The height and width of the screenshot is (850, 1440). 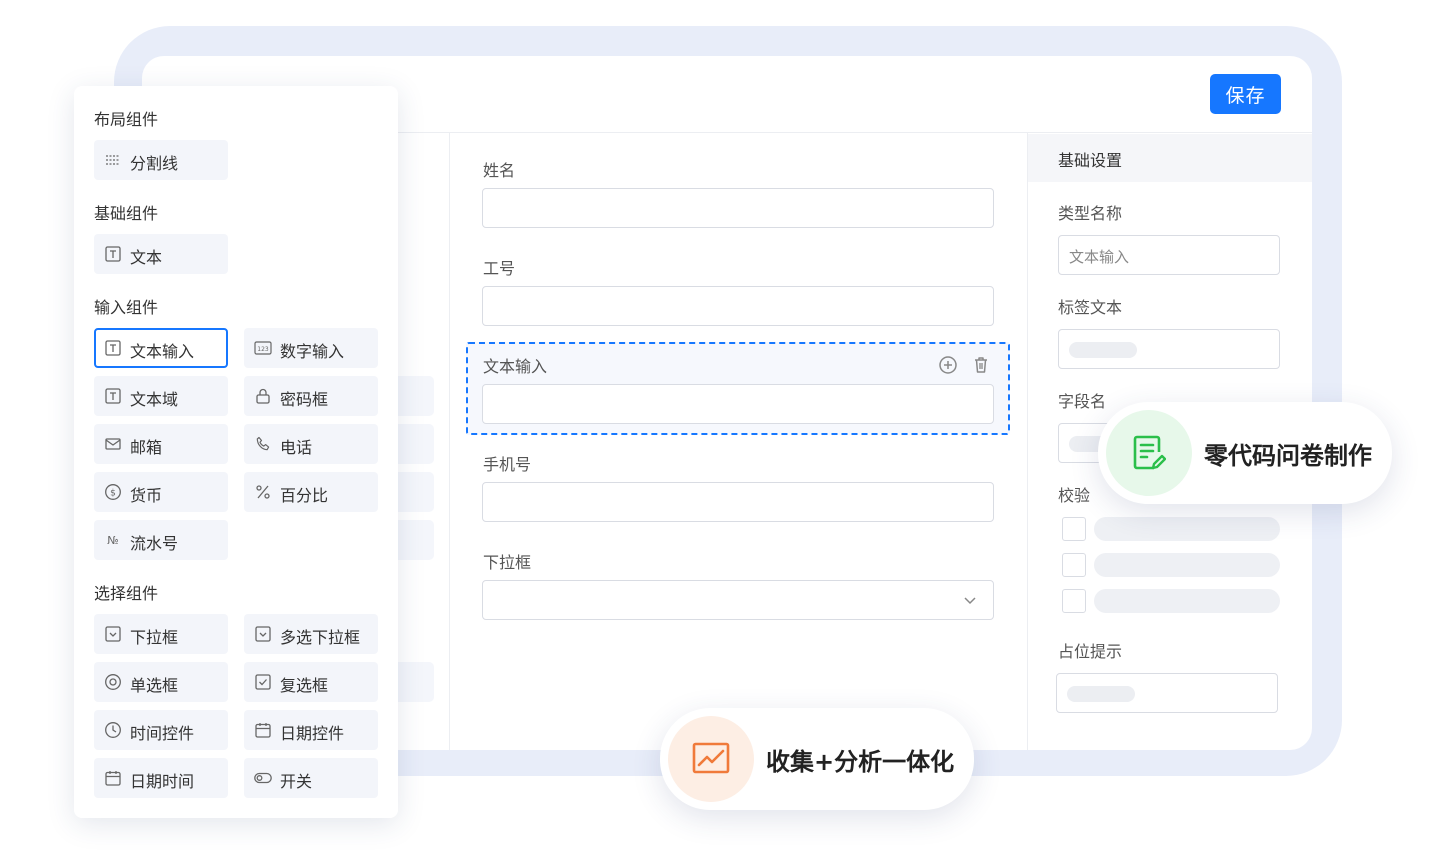 What do you see at coordinates (312, 733) in the screenshot?
I see `component-label: 日期控件` at bounding box center [312, 733].